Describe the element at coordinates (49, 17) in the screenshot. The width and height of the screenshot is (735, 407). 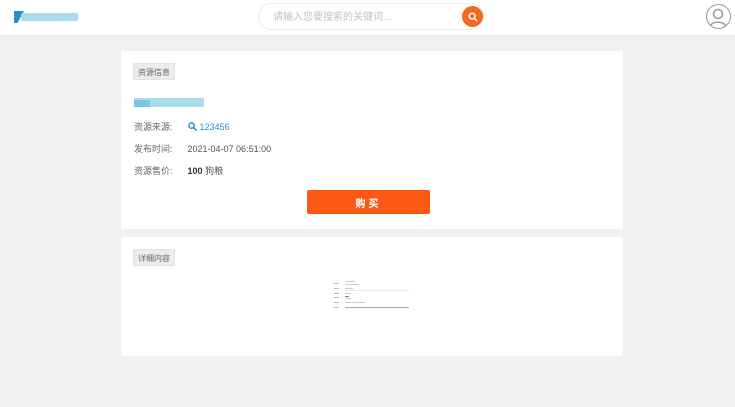
I see `logo-text-redacted` at that location.